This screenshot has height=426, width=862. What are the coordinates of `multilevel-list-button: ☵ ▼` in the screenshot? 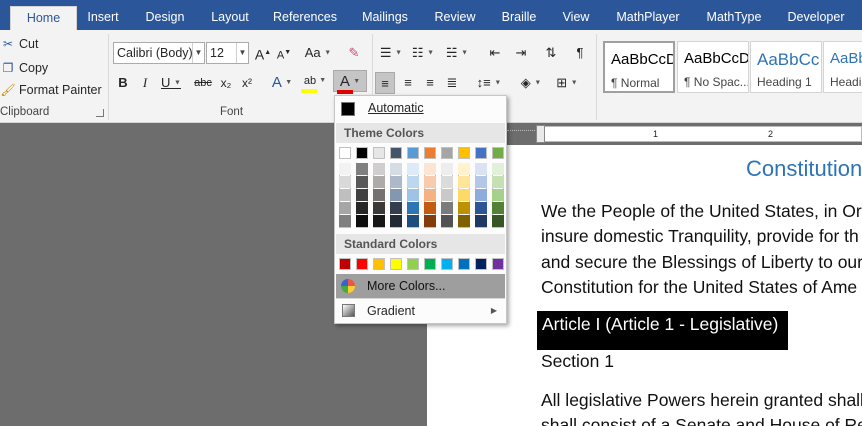 It's located at (457, 53).